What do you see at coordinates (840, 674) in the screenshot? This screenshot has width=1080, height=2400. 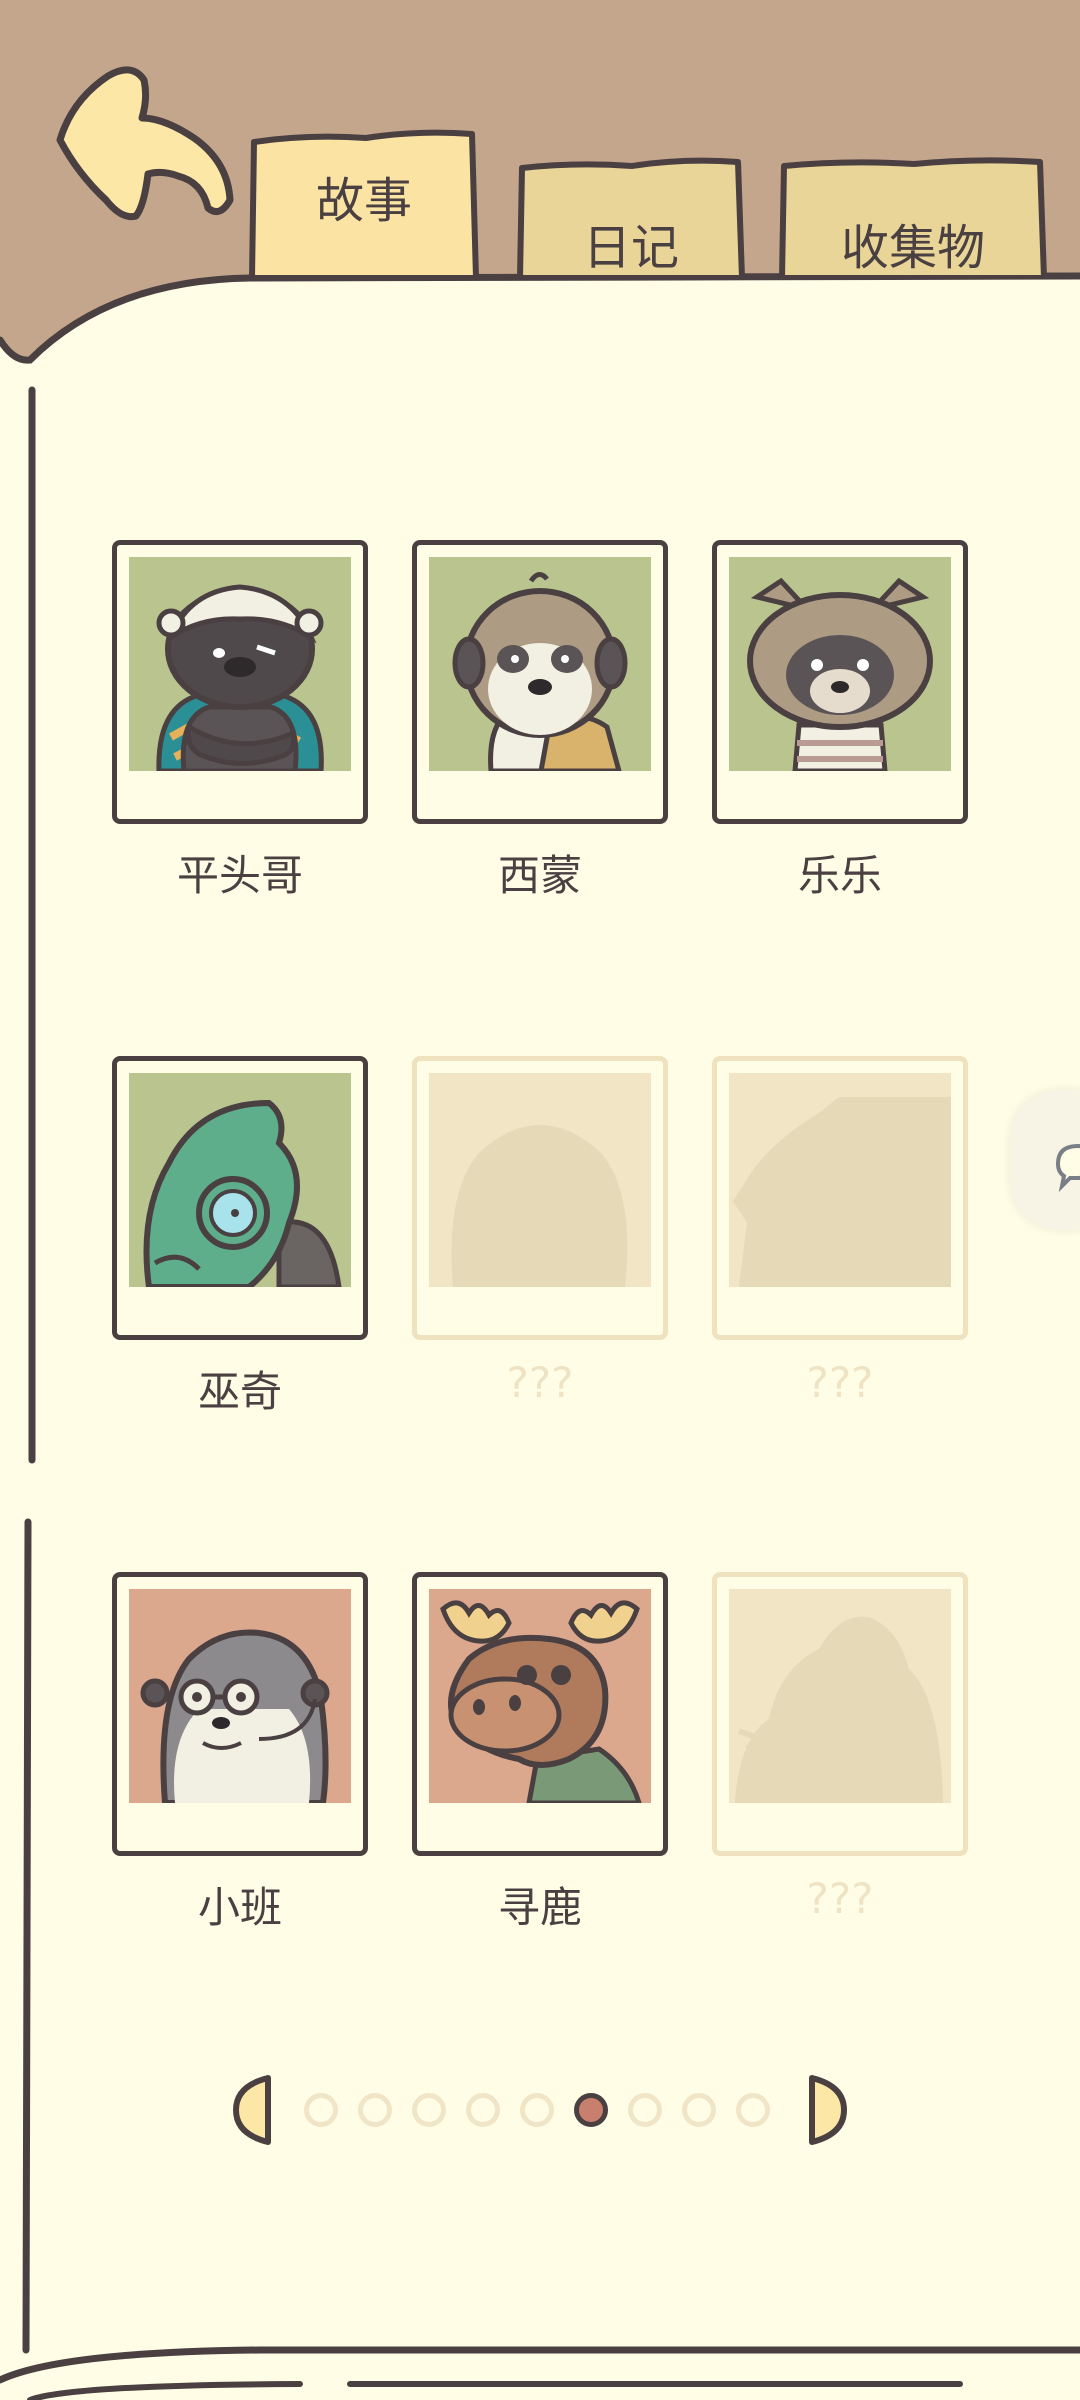 I see `raccoon-dog-portrait-icon` at bounding box center [840, 674].